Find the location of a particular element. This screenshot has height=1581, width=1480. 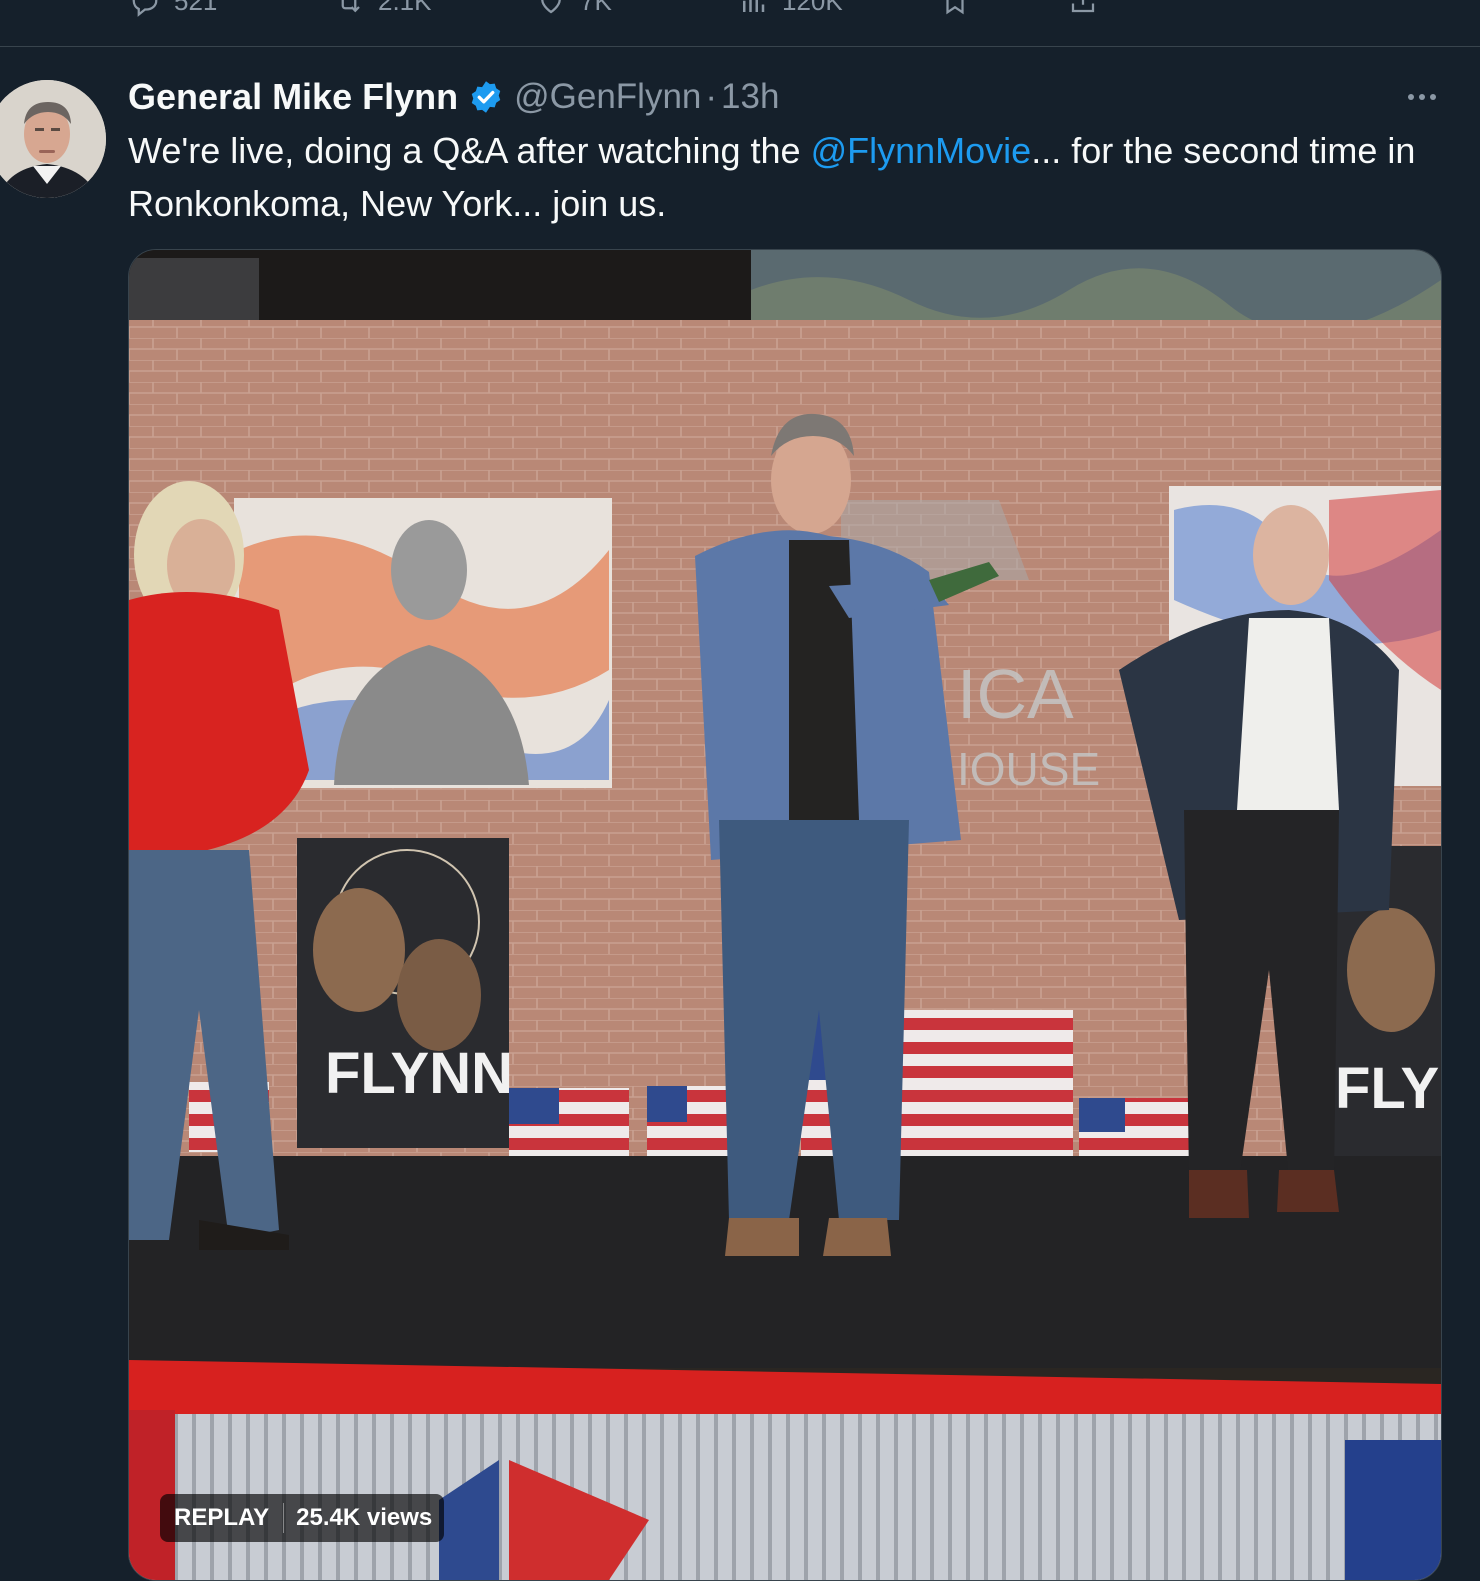

display-name: General Mike Flynn is located at coordinates (293, 97).